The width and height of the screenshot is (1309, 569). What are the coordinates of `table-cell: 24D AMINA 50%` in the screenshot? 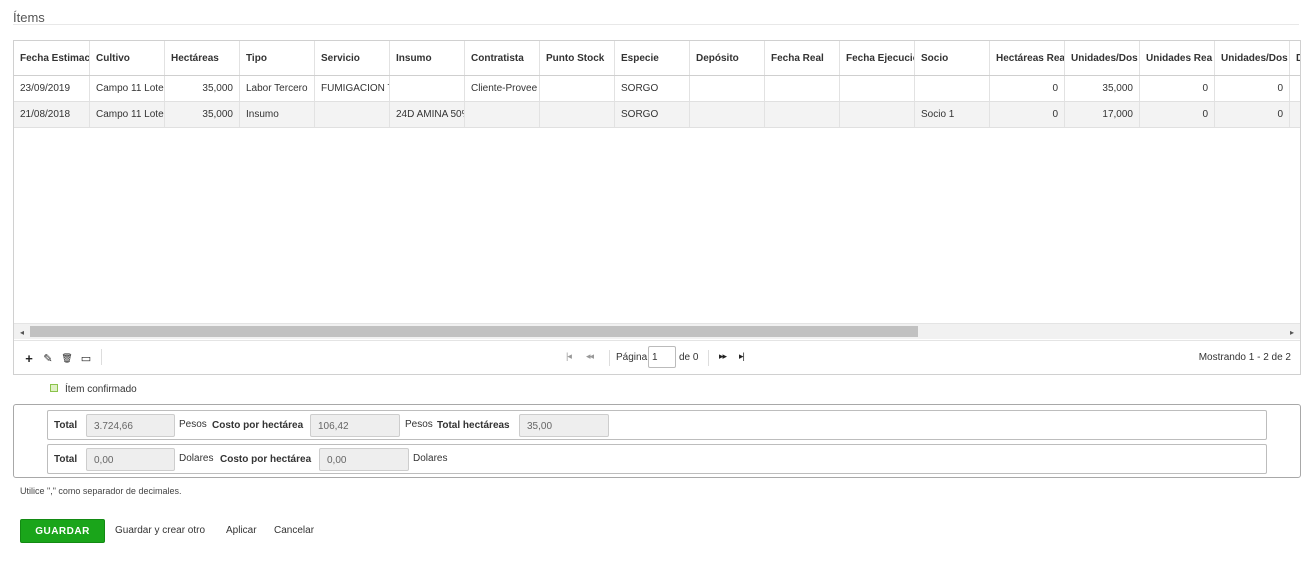 It's located at (427, 114).